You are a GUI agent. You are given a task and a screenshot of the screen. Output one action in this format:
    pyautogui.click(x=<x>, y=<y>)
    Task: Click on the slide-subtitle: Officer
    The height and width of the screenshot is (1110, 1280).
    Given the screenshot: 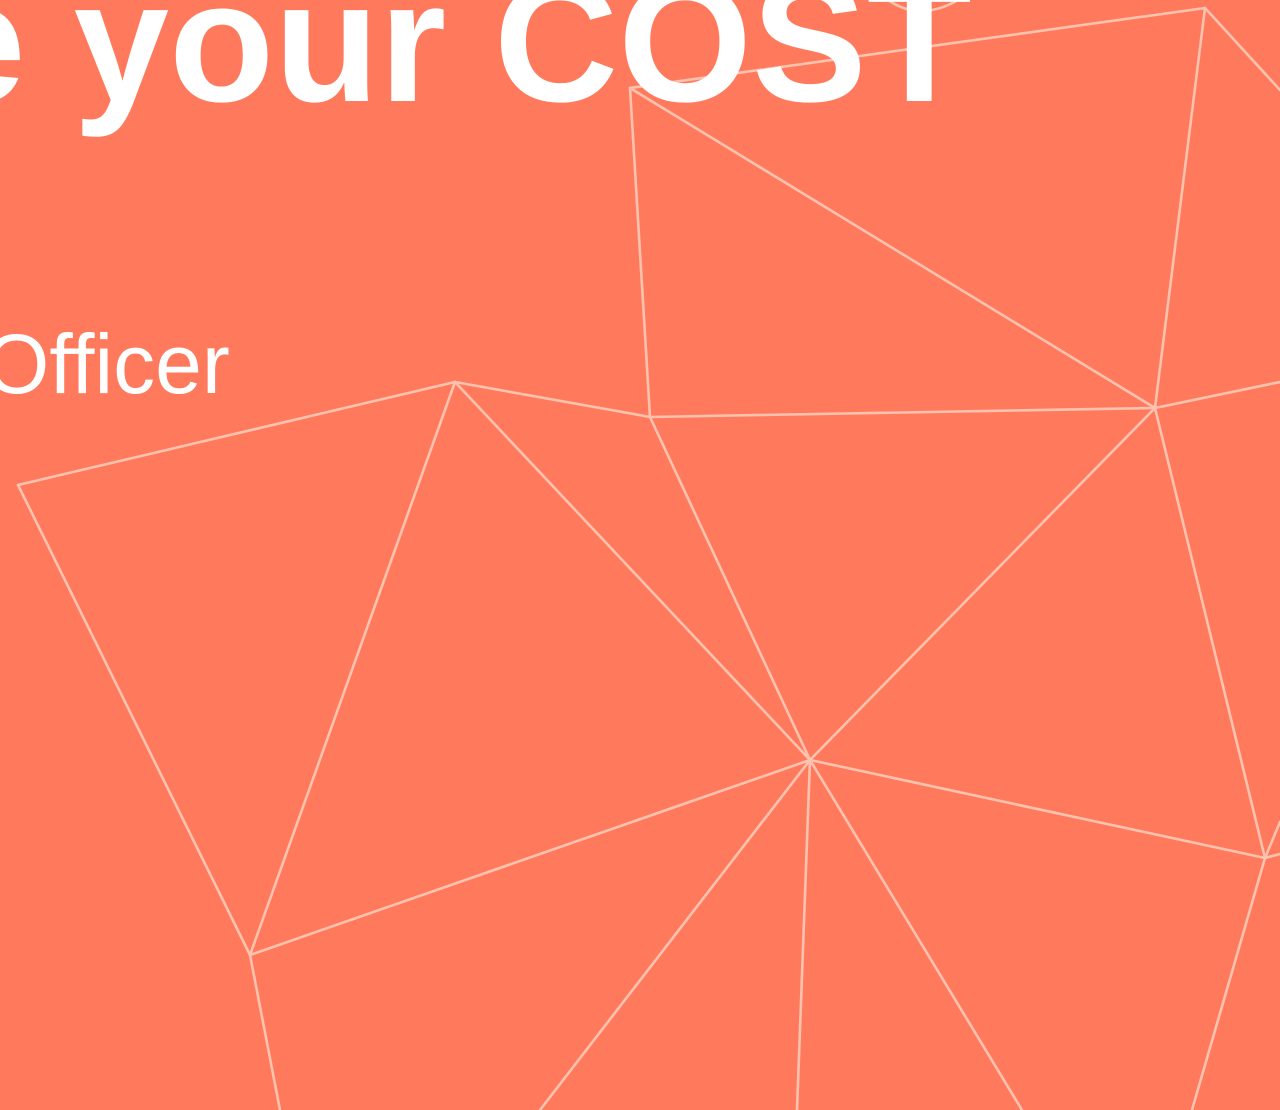 What is the action you would take?
    pyautogui.click(x=115, y=364)
    